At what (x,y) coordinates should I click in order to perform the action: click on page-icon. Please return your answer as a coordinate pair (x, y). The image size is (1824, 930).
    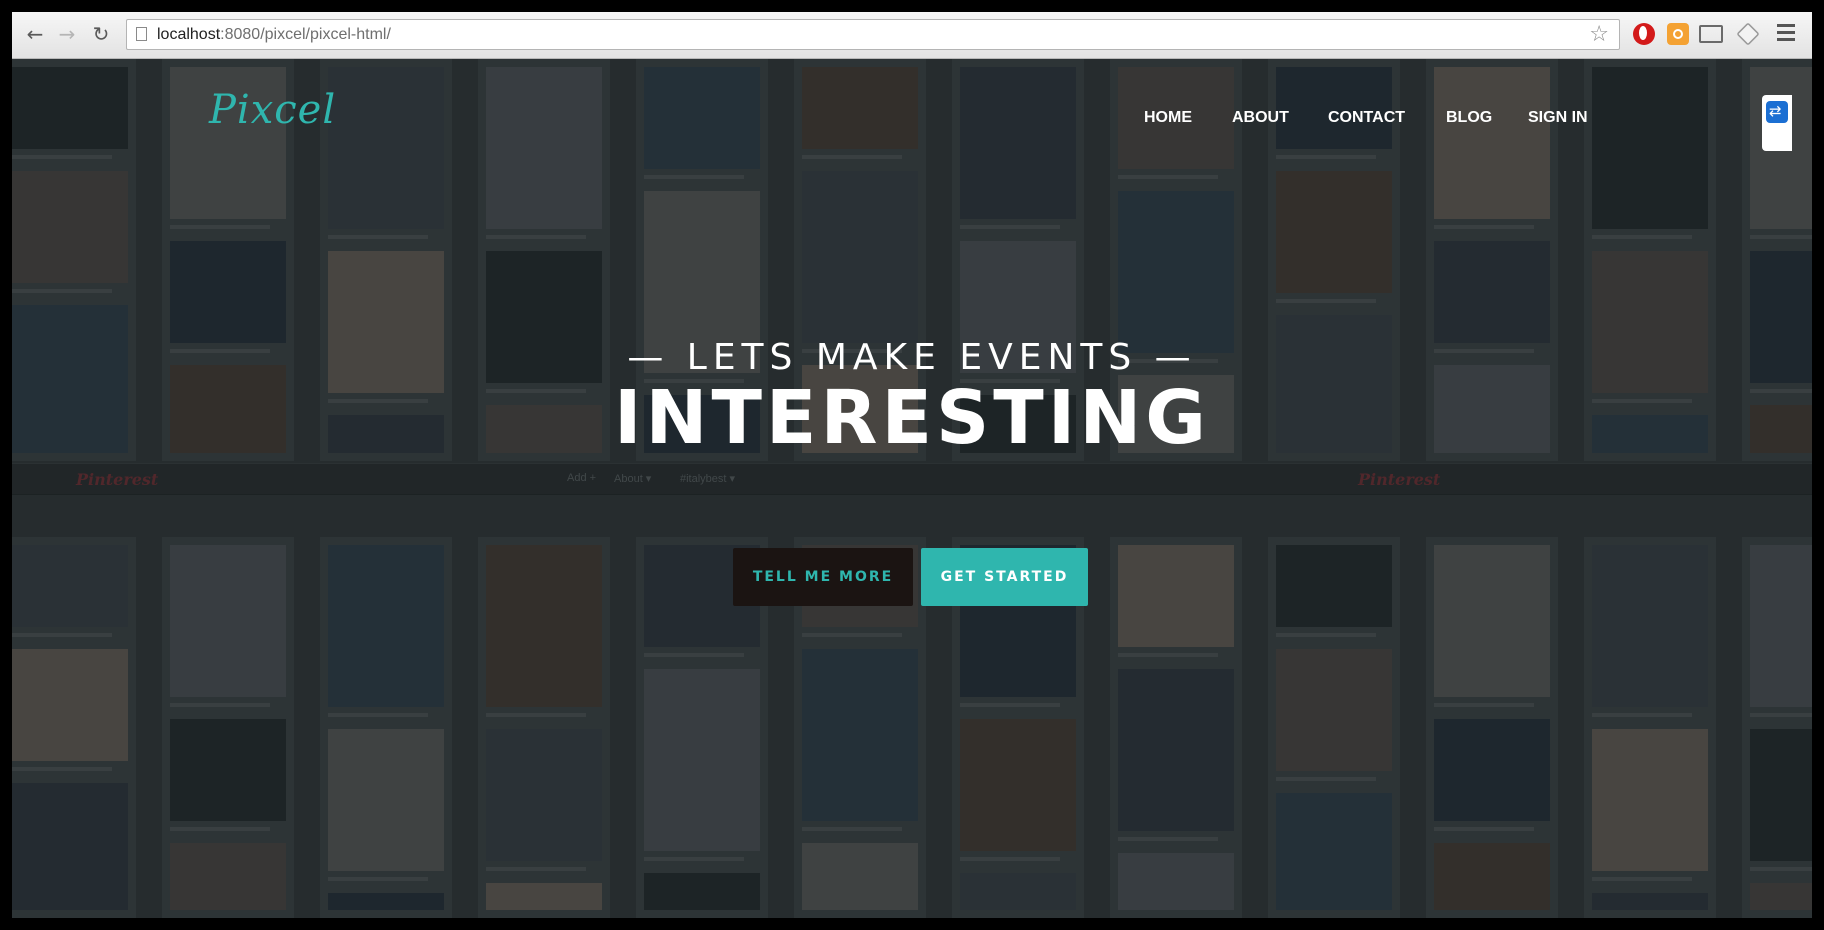
    Looking at the image, I should click on (141, 34).